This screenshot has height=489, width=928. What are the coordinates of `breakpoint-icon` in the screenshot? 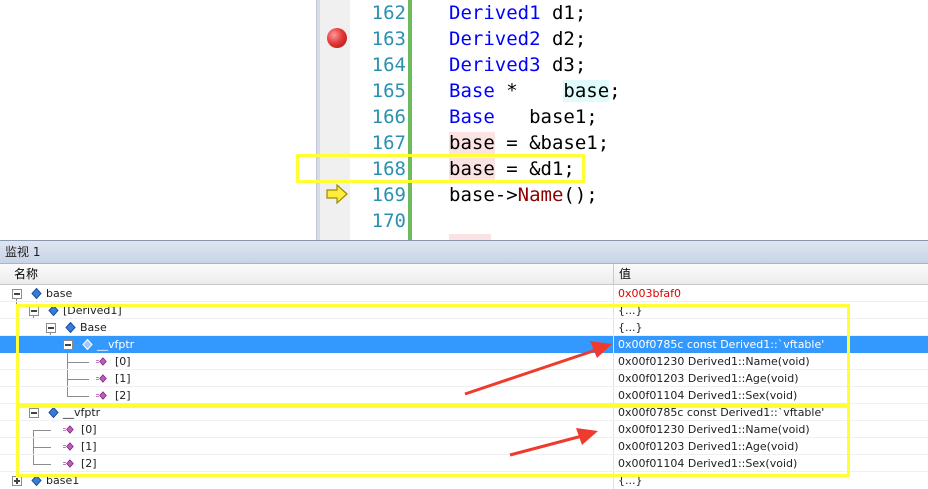 It's located at (337, 38).